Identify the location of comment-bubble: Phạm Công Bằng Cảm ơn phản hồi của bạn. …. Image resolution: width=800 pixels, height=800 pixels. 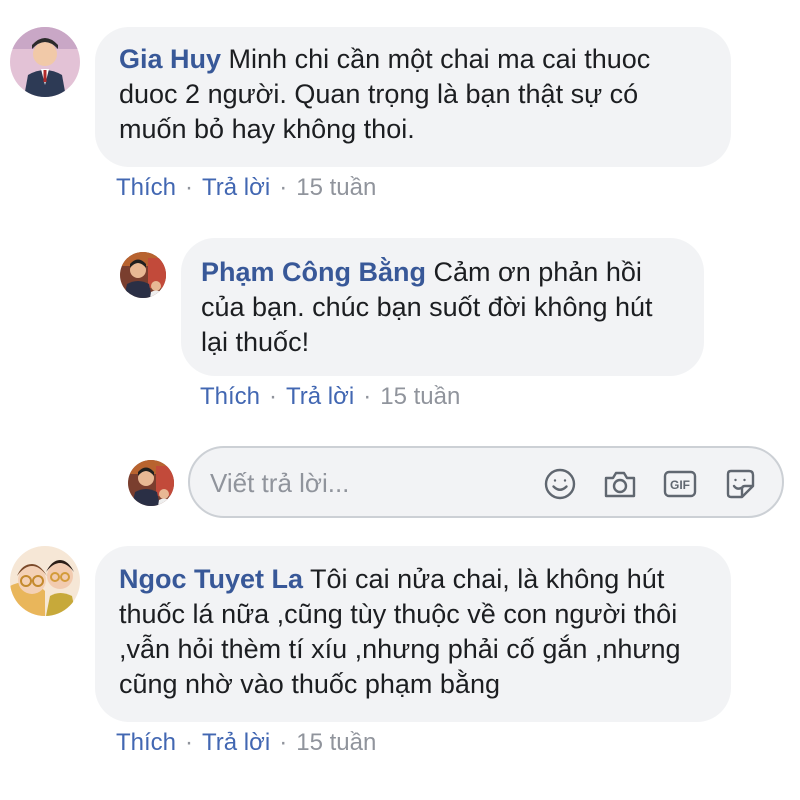
(442, 307).